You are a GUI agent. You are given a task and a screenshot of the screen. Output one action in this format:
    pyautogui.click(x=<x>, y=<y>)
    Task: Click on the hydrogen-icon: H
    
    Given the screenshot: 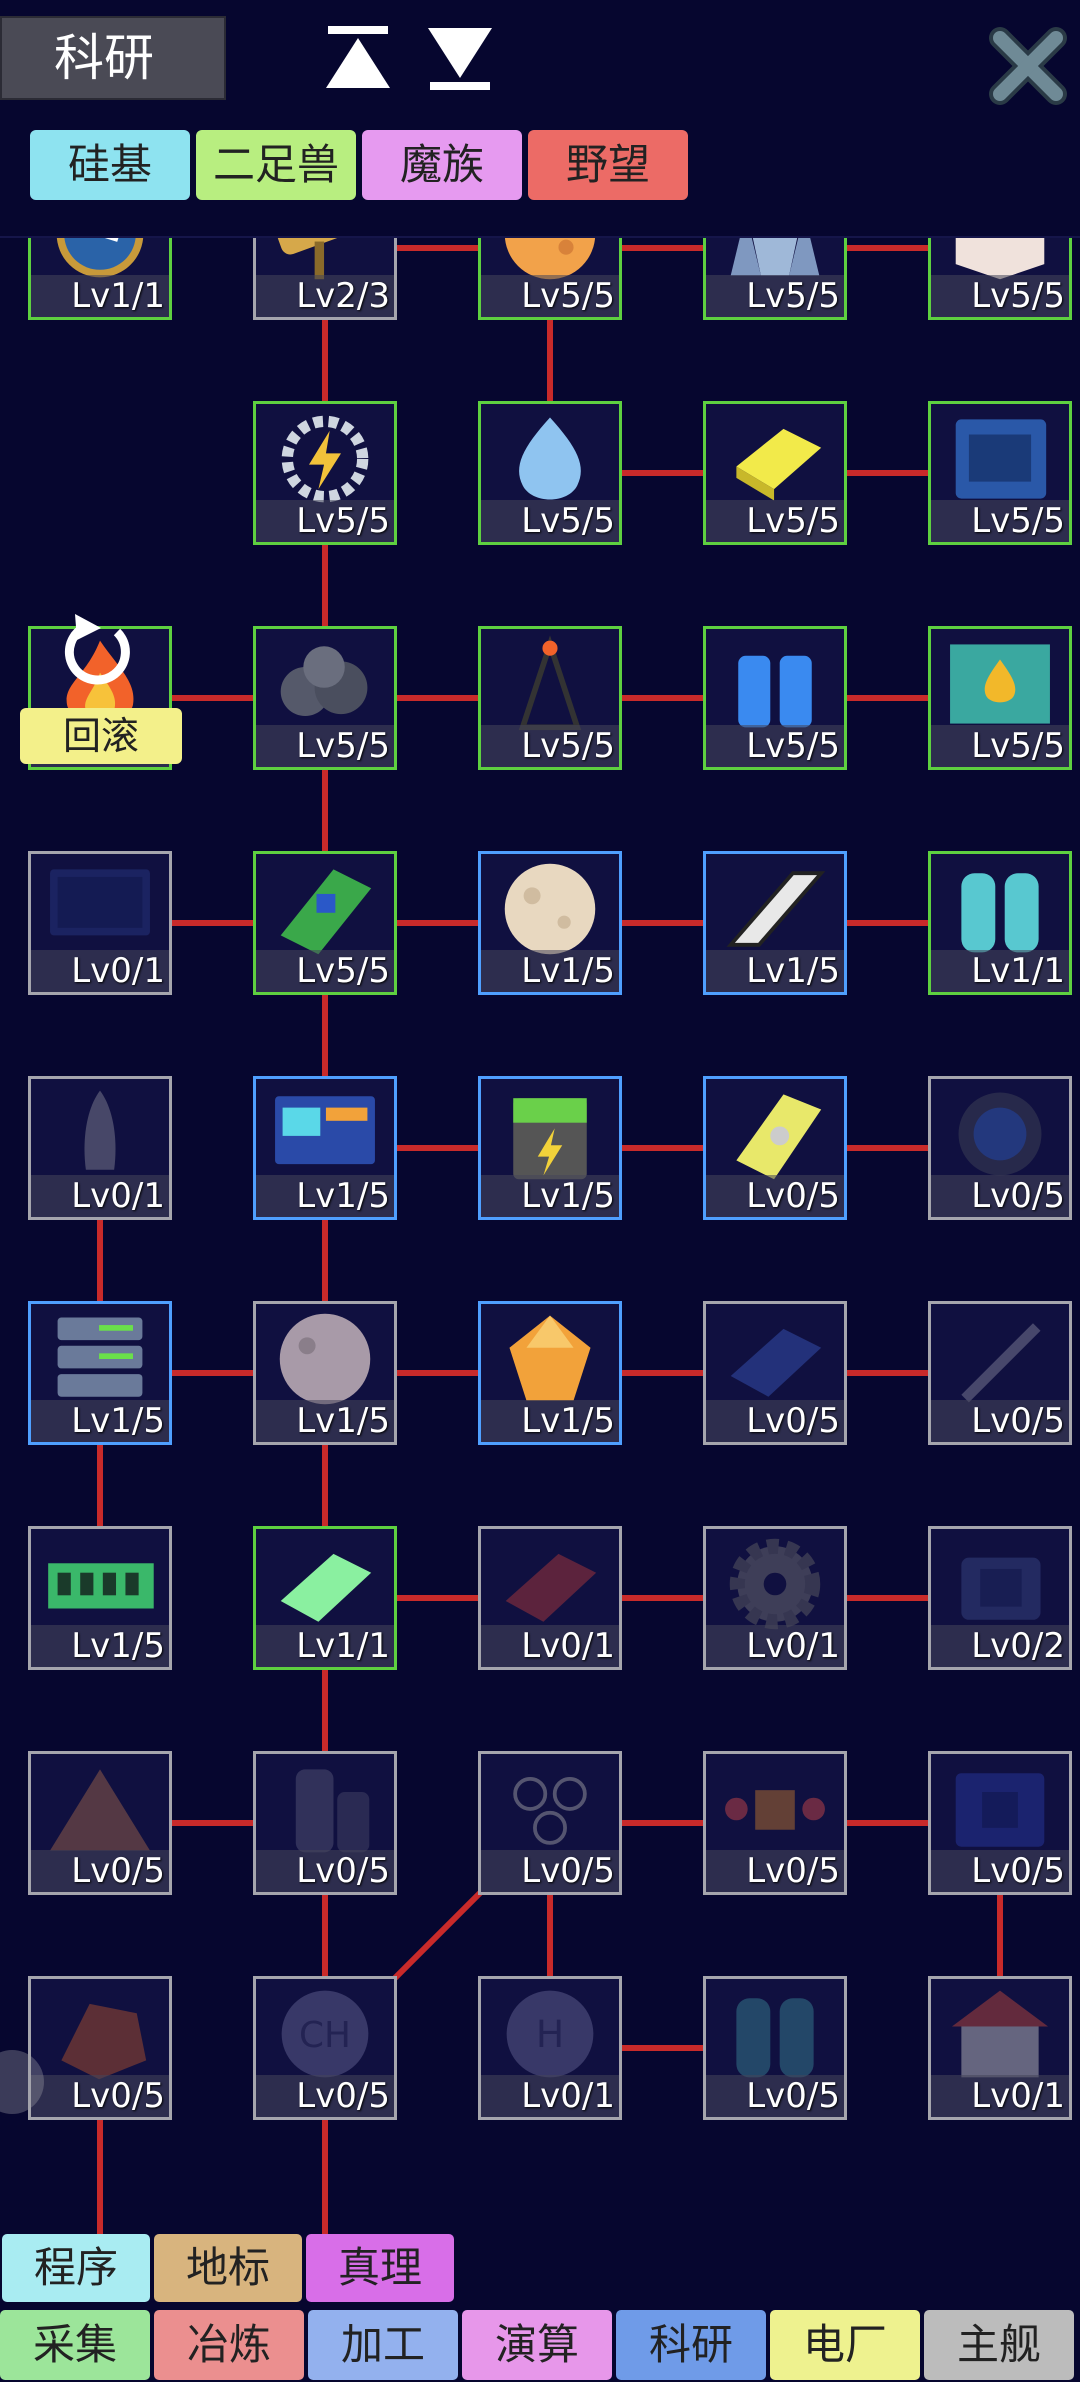 What is the action you would take?
    pyautogui.click(x=550, y=2034)
    